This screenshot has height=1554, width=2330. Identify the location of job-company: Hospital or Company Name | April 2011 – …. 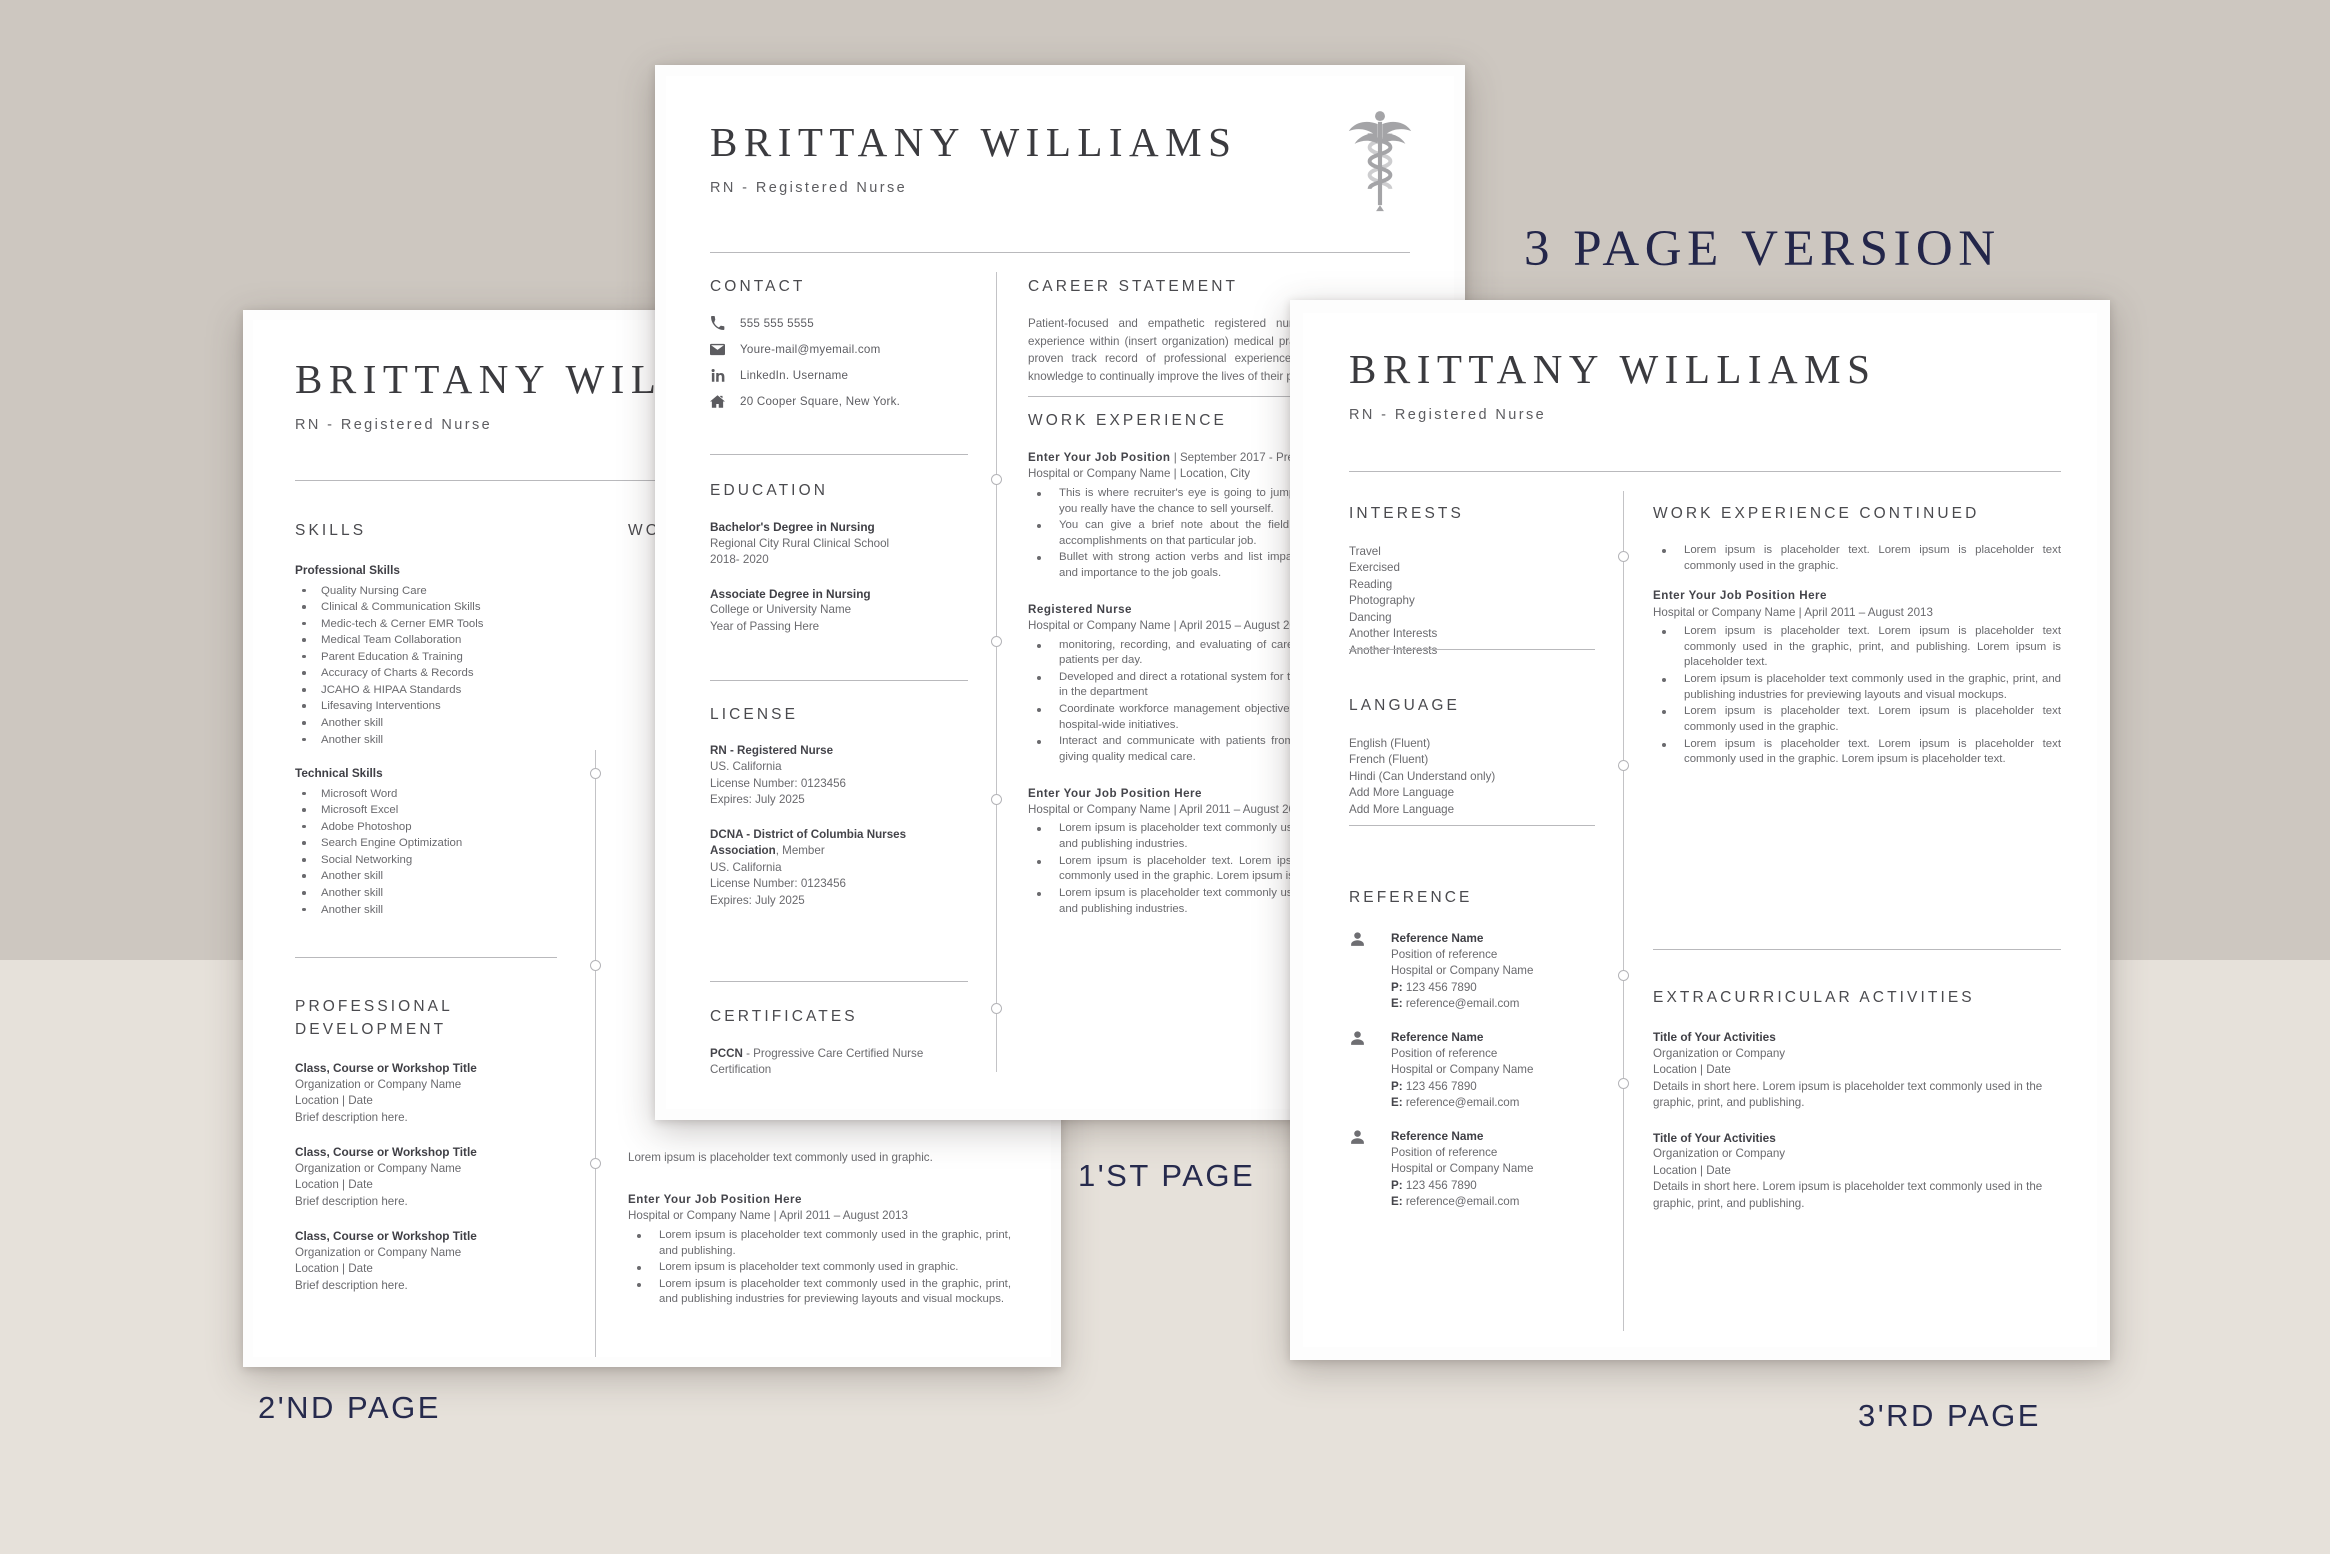
(1793, 612).